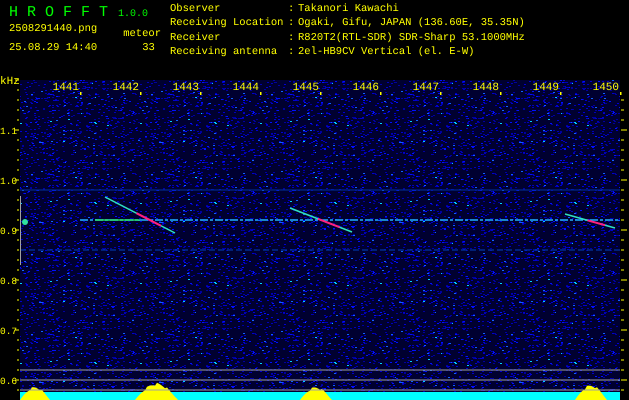 Image resolution: width=629 pixels, height=400 pixels. I want to click on version-label: 1.0.0, so click(133, 15).